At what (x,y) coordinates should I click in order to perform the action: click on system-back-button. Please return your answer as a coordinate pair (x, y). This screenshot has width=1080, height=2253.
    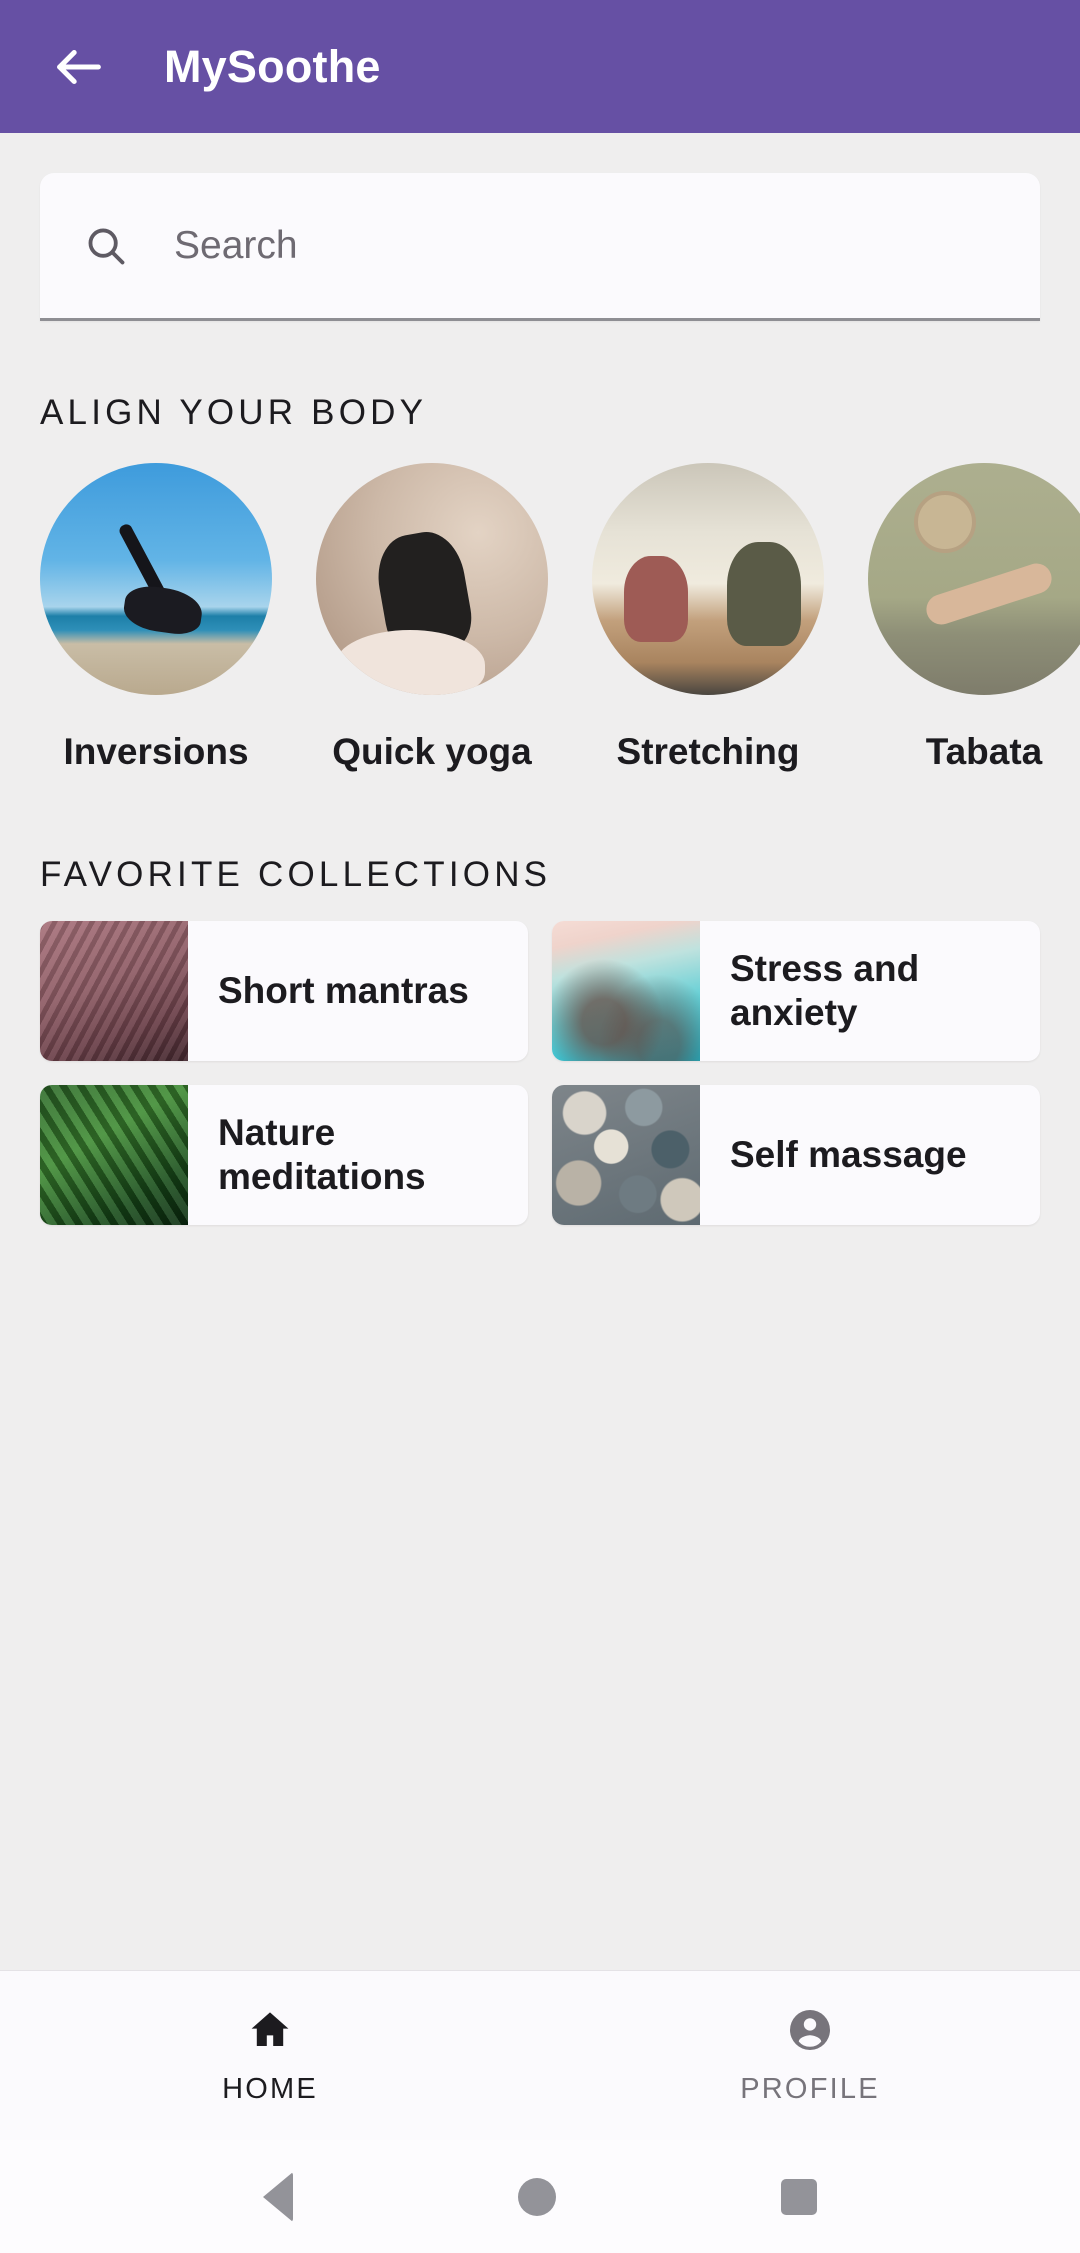
    Looking at the image, I should click on (277, 2196).